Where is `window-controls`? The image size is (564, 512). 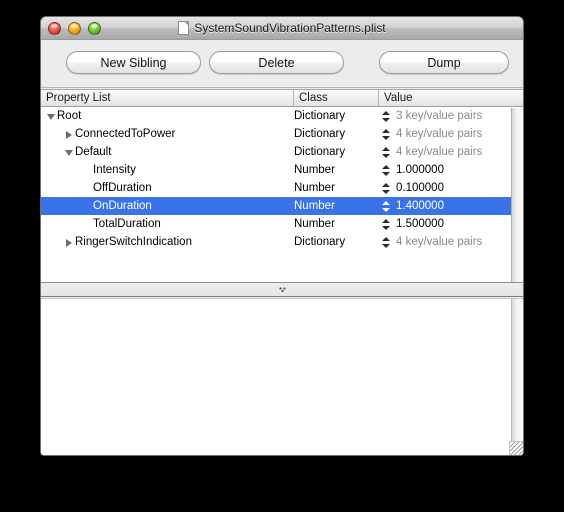 window-controls is located at coordinates (74, 28).